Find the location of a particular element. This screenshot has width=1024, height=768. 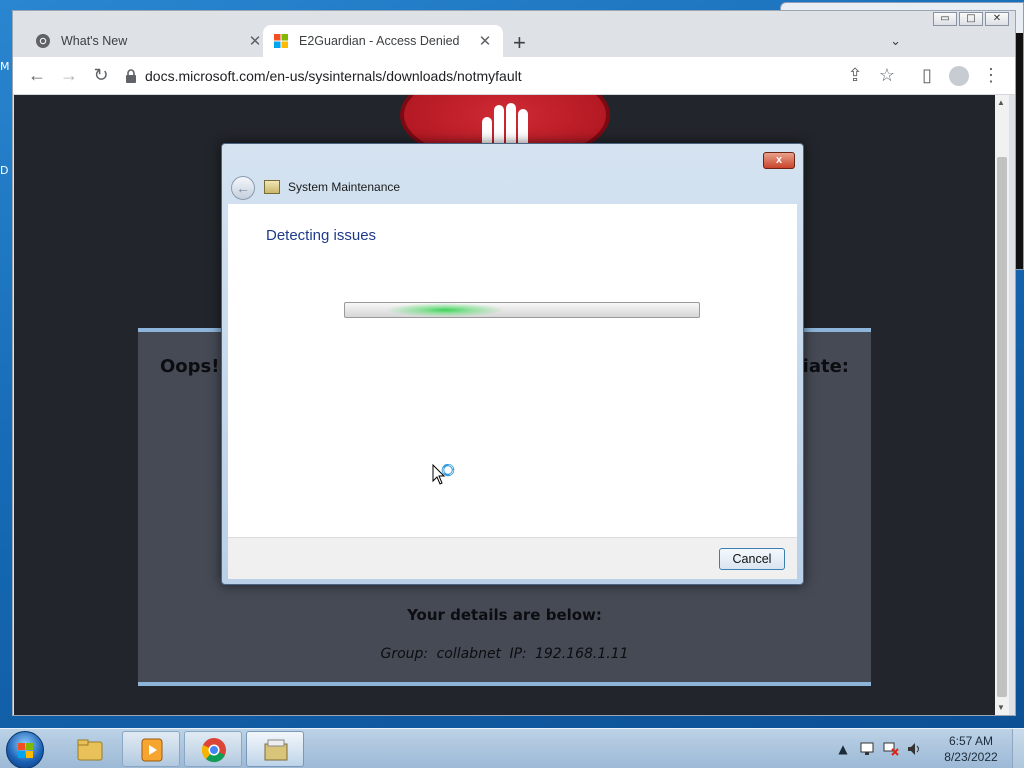

taskbar-system-maintenance is located at coordinates (275, 749).